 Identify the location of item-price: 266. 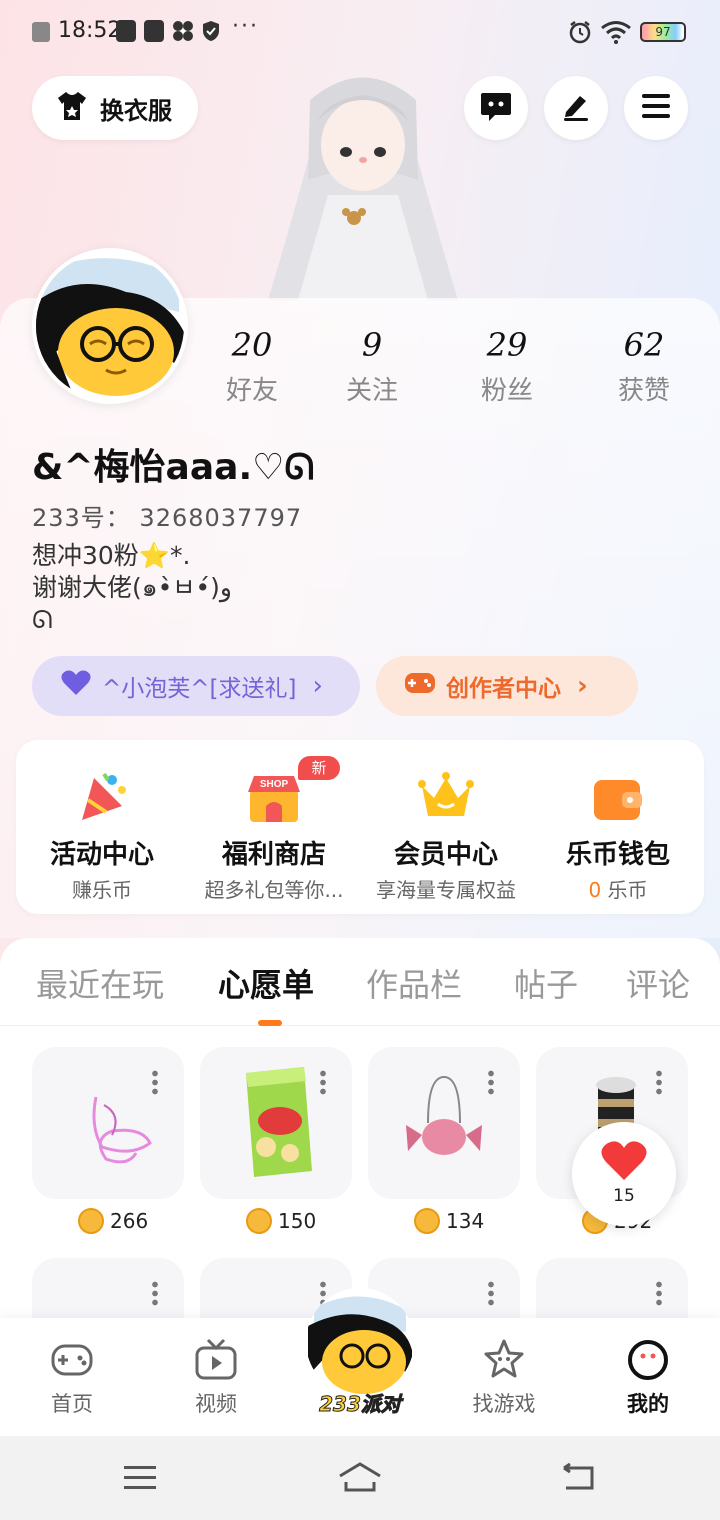
(113, 1221).